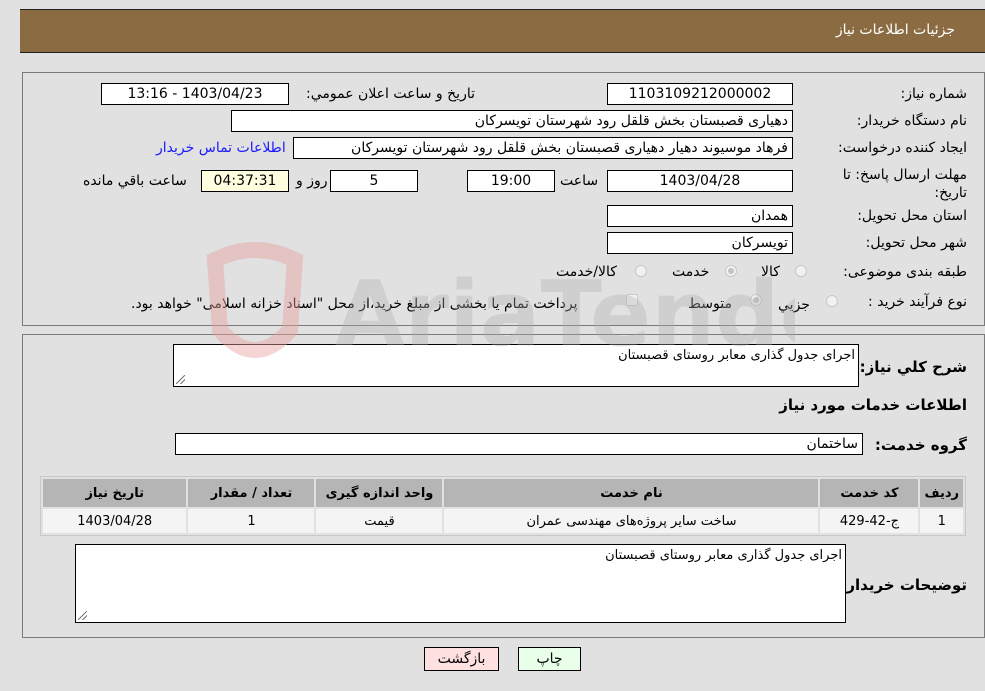 The width and height of the screenshot is (985, 691). Describe the element at coordinates (934, 94) in the screenshot. I see `need-number-label: شماره نیاز:` at that location.